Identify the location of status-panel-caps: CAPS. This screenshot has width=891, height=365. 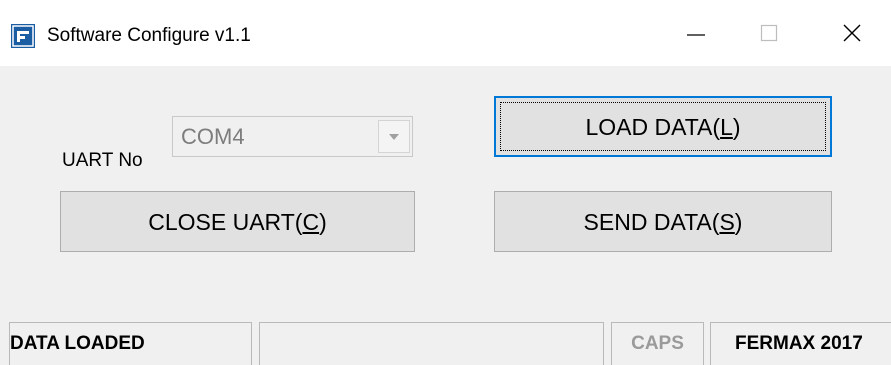
(657, 343).